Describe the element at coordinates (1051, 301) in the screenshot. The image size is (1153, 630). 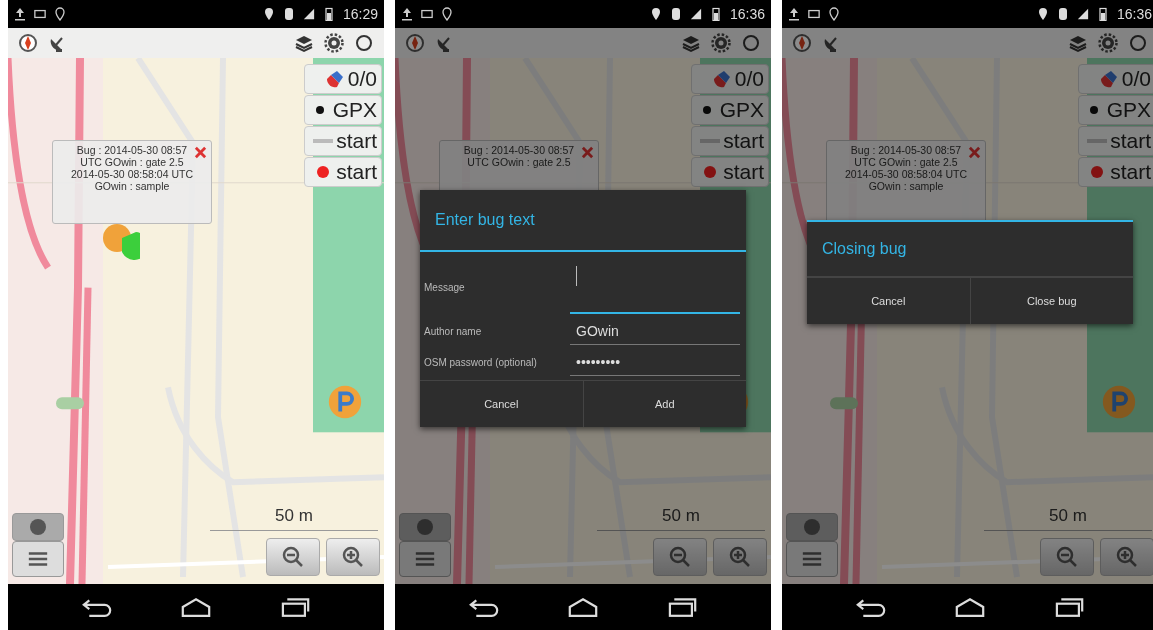
I see `dialog-button: Close bug` at that location.